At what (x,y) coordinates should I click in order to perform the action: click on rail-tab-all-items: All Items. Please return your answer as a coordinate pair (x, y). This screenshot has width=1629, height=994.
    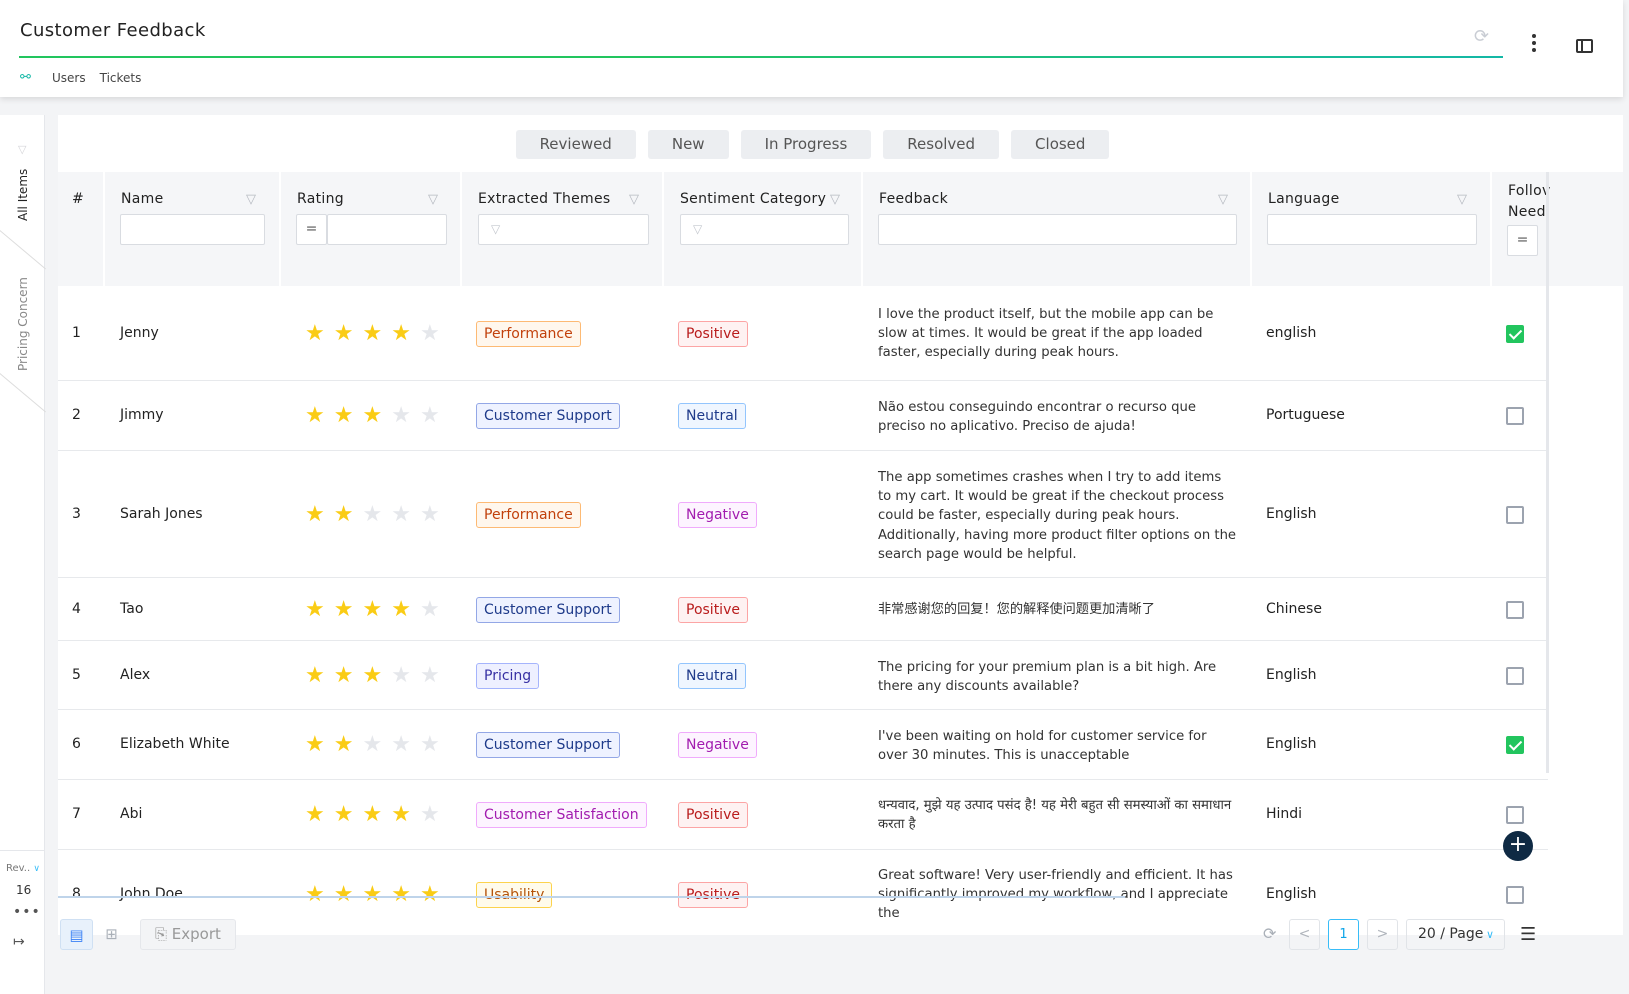
    Looking at the image, I should click on (23, 195).